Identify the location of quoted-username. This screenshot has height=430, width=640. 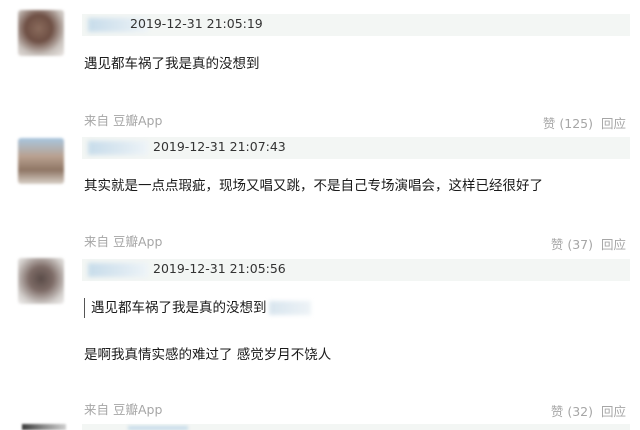
(289, 308).